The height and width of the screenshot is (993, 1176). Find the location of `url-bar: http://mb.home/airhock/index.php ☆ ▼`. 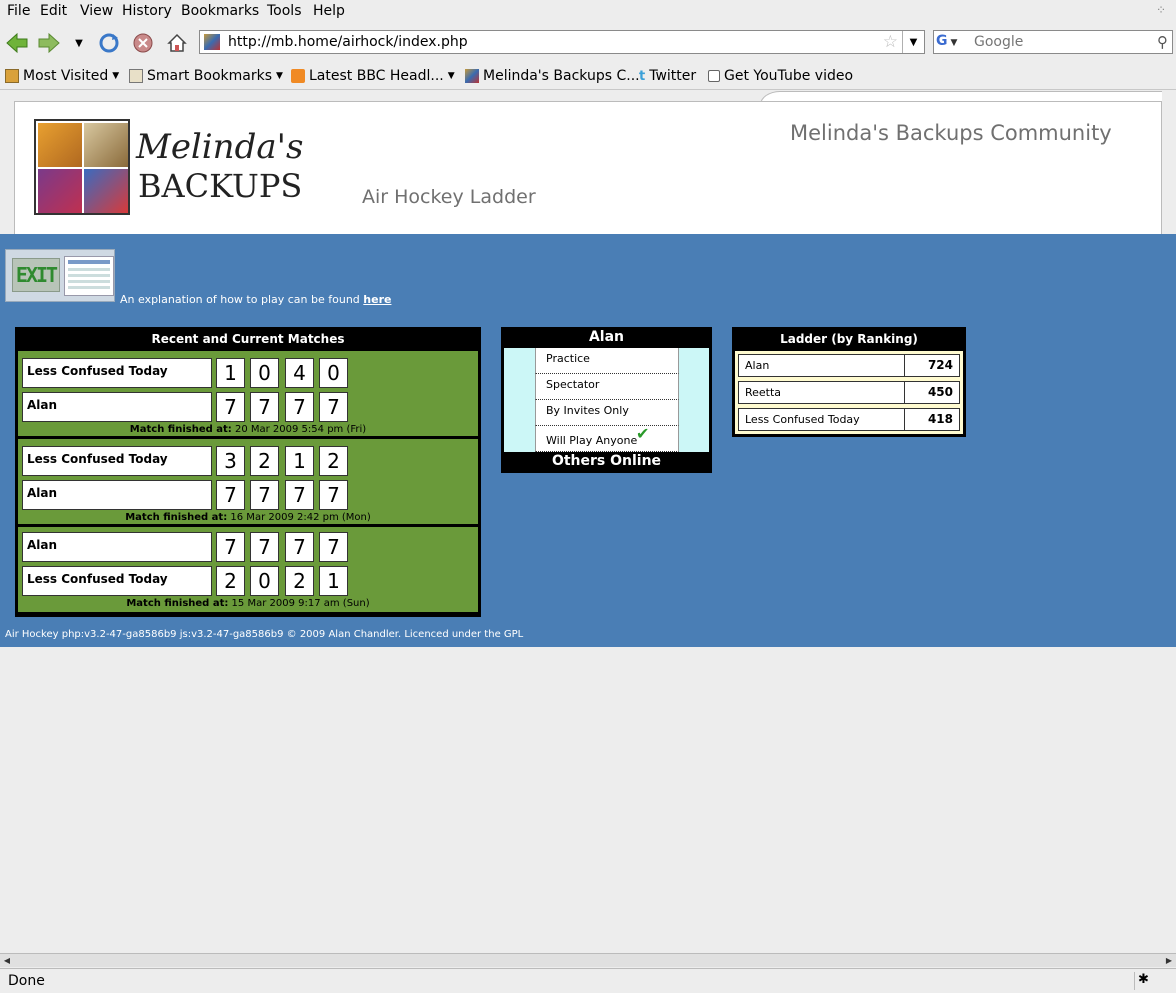

url-bar: http://mb.home/airhock/index.php ☆ ▼ is located at coordinates (562, 42).